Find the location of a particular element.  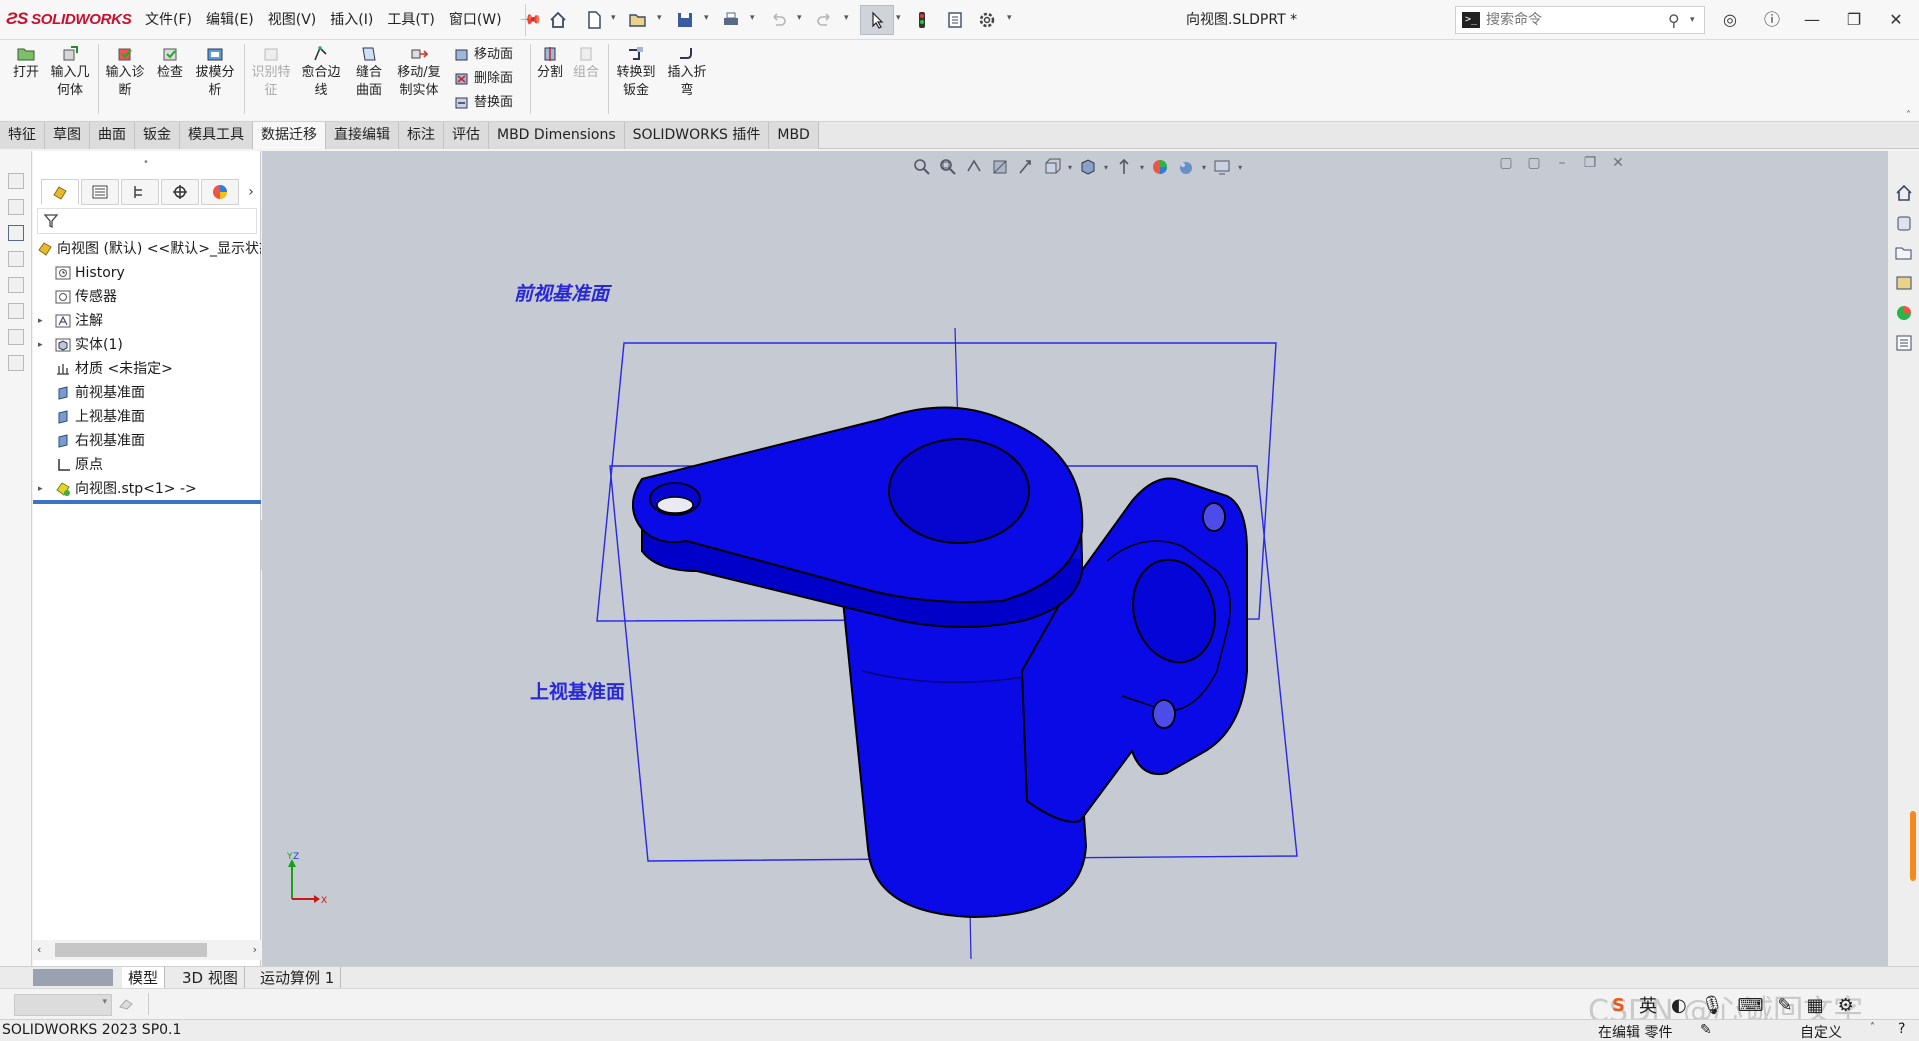

save-icon is located at coordinates (685, 20).